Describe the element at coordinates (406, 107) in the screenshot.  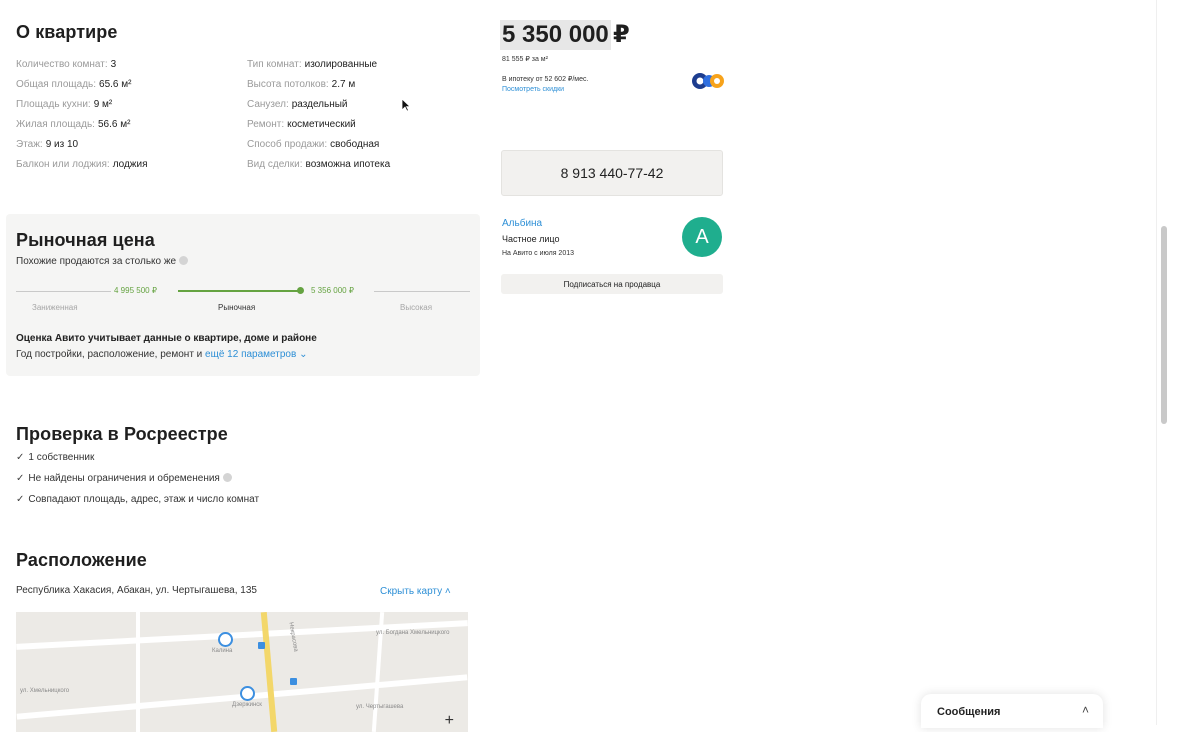
I see `mouse-cursor-icon` at that location.